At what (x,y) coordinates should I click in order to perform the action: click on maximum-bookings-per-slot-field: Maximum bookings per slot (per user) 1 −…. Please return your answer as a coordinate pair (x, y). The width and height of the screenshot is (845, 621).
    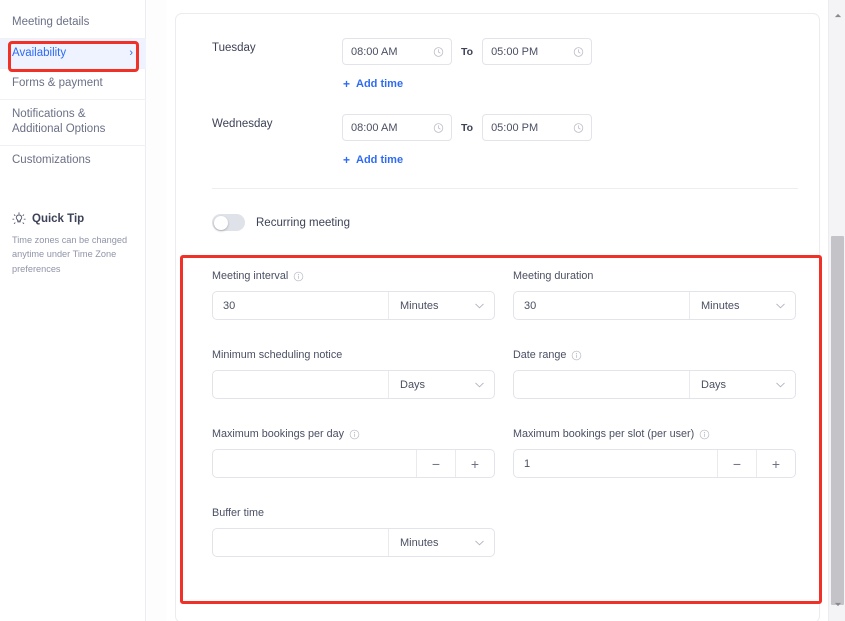
    Looking at the image, I should click on (654, 453).